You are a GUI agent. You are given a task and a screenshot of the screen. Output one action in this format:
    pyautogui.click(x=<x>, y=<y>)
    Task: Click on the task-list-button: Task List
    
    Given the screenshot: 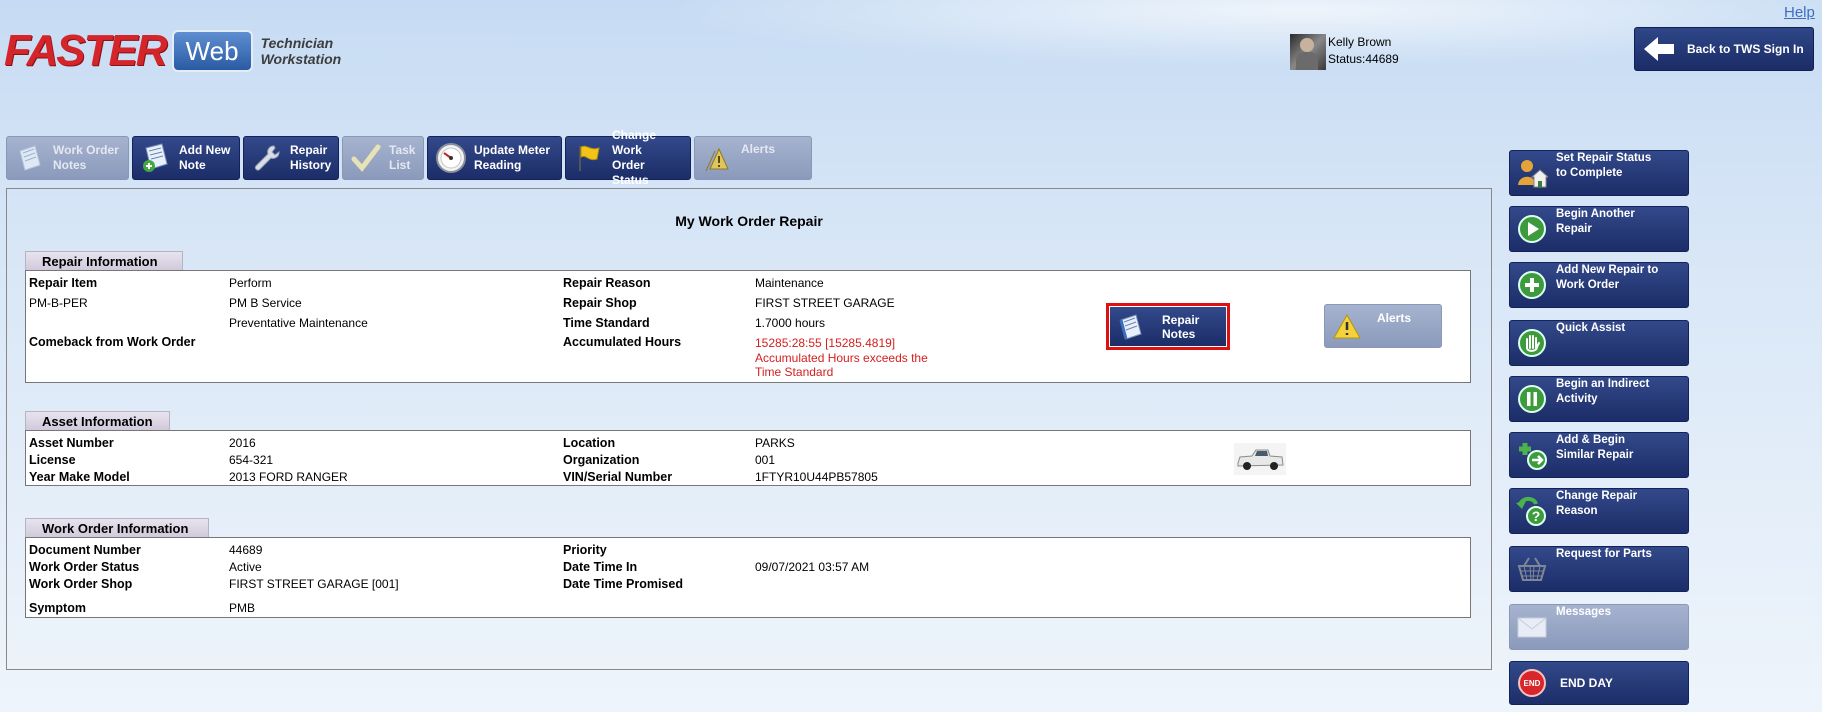 What is the action you would take?
    pyautogui.click(x=383, y=158)
    